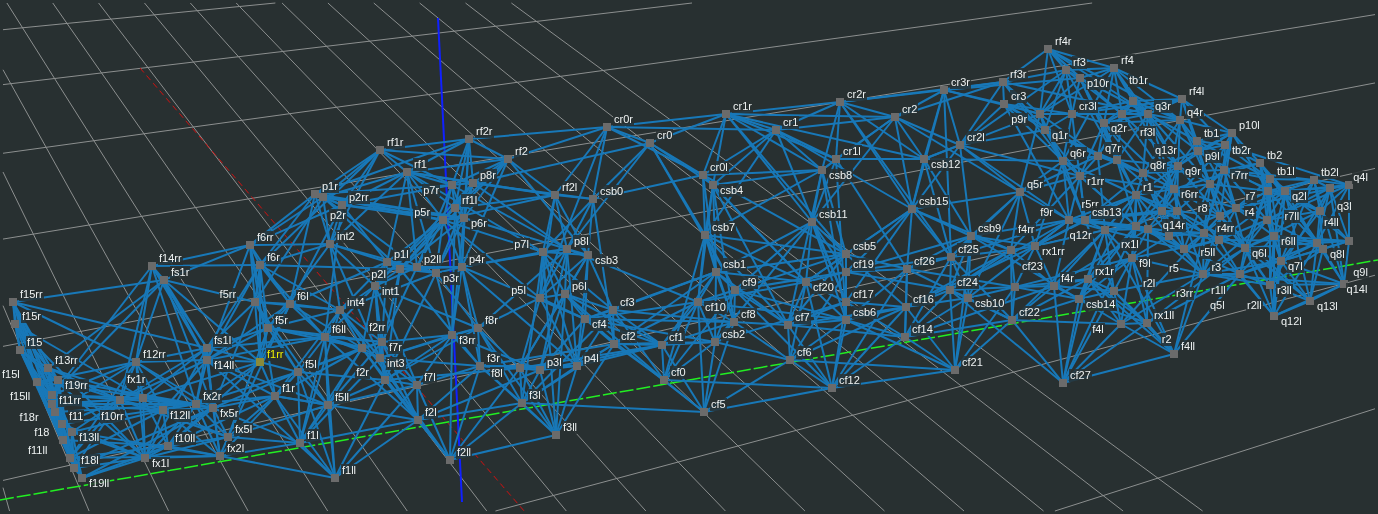 This screenshot has width=1378, height=514. What do you see at coordinates (66, 360) in the screenshot?
I see `node-label: f13rr` at bounding box center [66, 360].